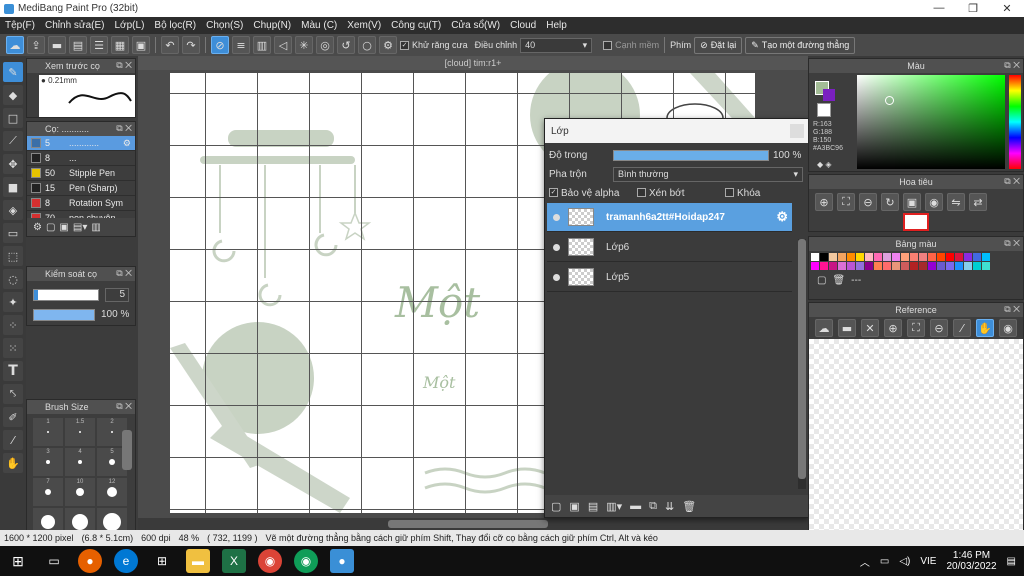 Image resolution: width=1024 pixels, height=576 pixels. I want to click on lock-option: Khóa, so click(742, 193).